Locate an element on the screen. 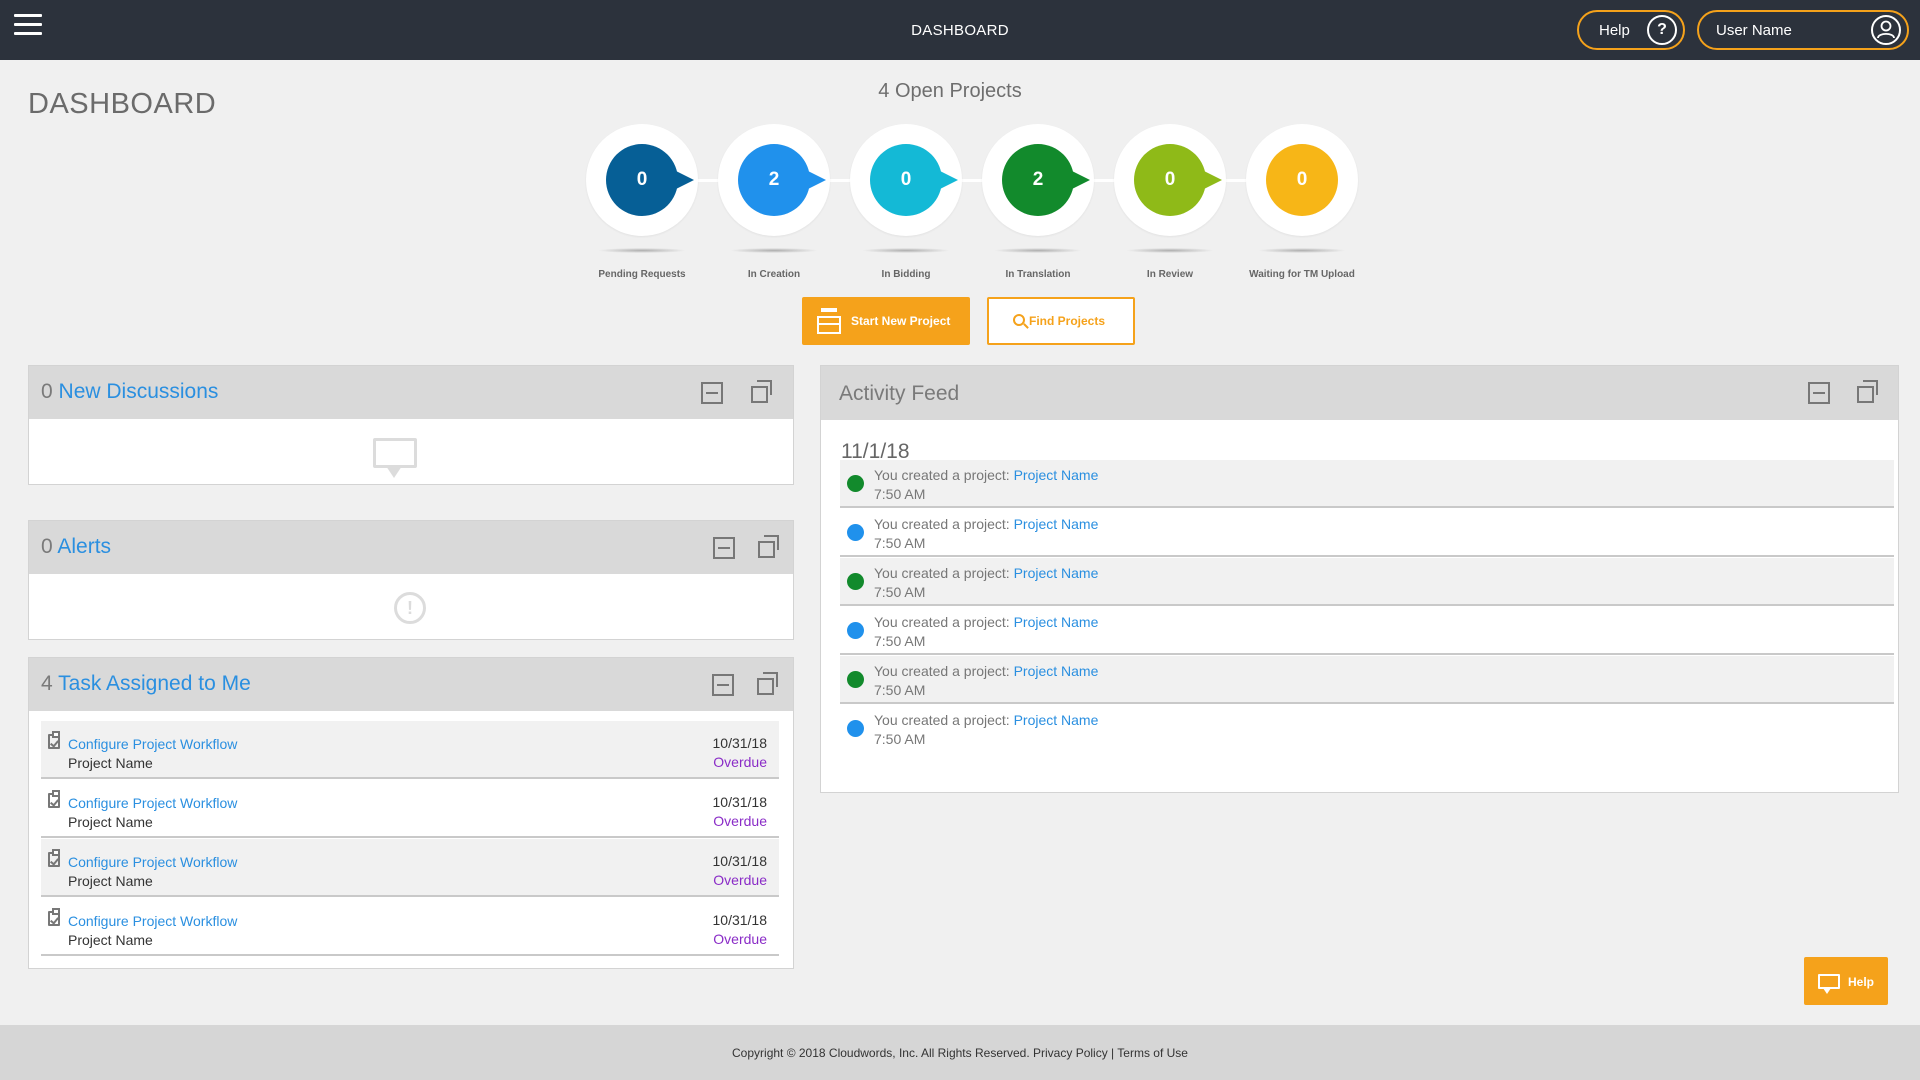  start-new-project-button: Start New Project is located at coordinates (886, 321).